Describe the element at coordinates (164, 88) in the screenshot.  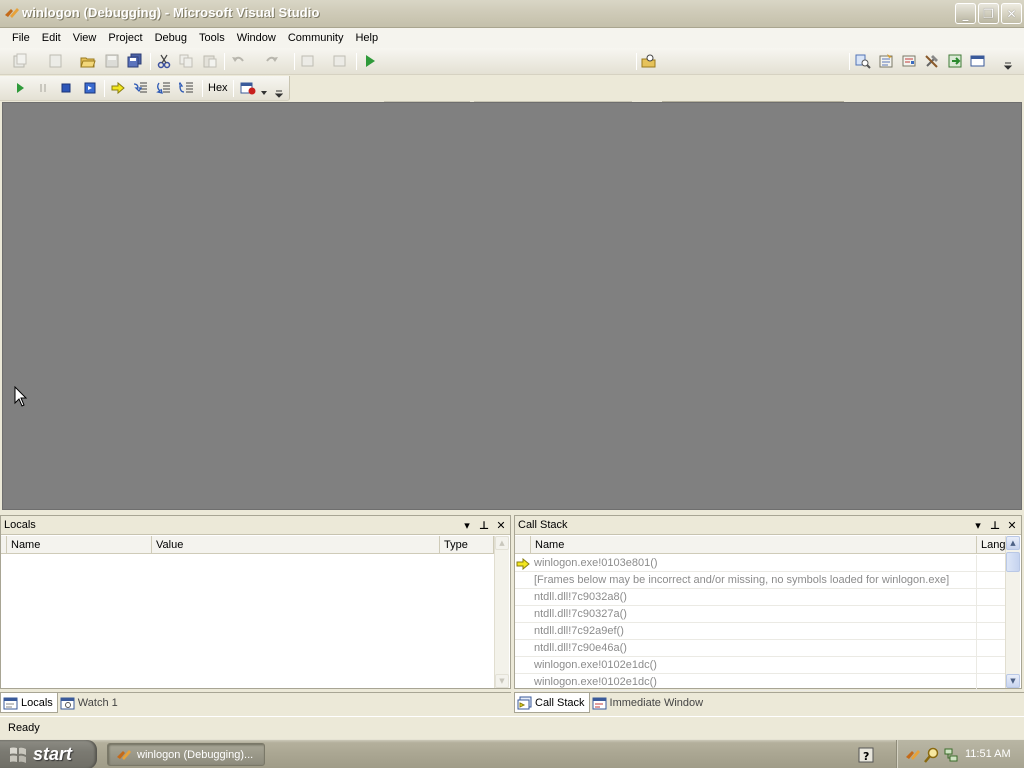
I see `step-over-icon` at that location.